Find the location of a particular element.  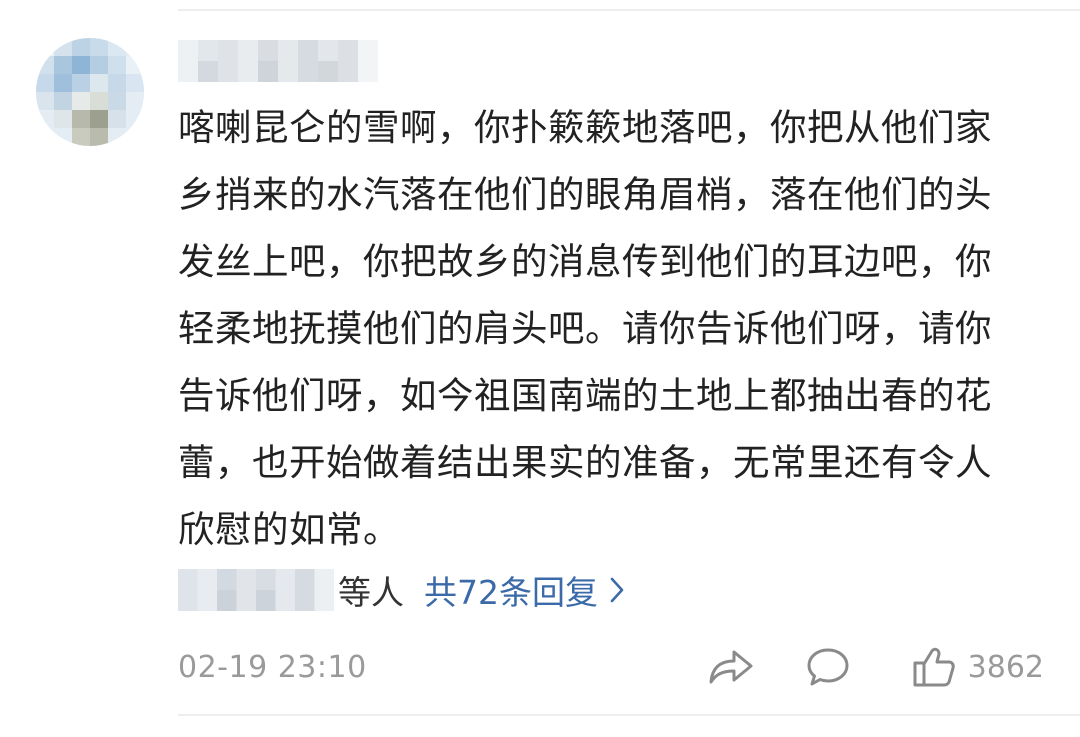

timestamp: 02-19 23:10 is located at coordinates (272, 667).